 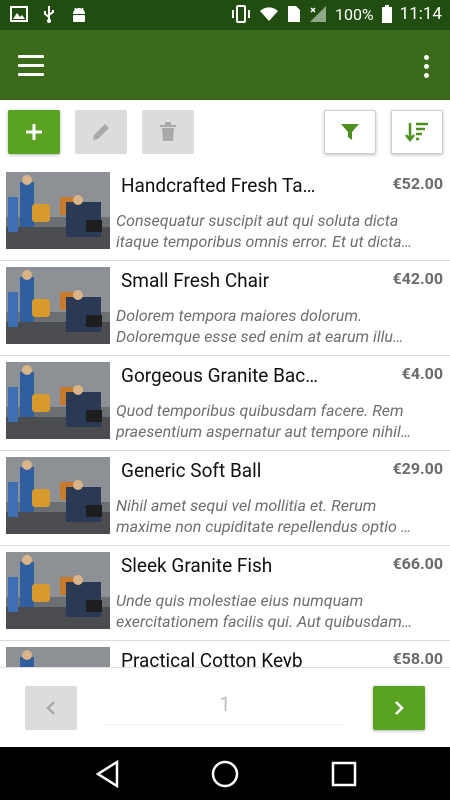 I want to click on more-options-icon, so click(x=426, y=66).